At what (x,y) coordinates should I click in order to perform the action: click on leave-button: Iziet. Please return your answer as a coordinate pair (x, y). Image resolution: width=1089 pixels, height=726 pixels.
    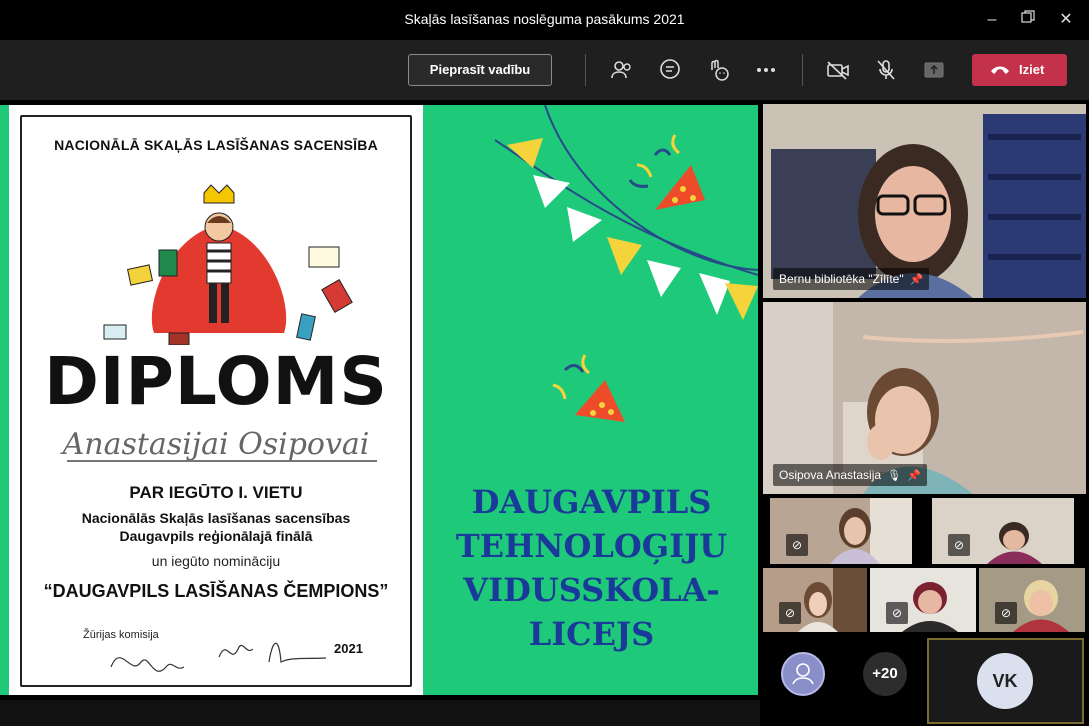
    Looking at the image, I should click on (1019, 70).